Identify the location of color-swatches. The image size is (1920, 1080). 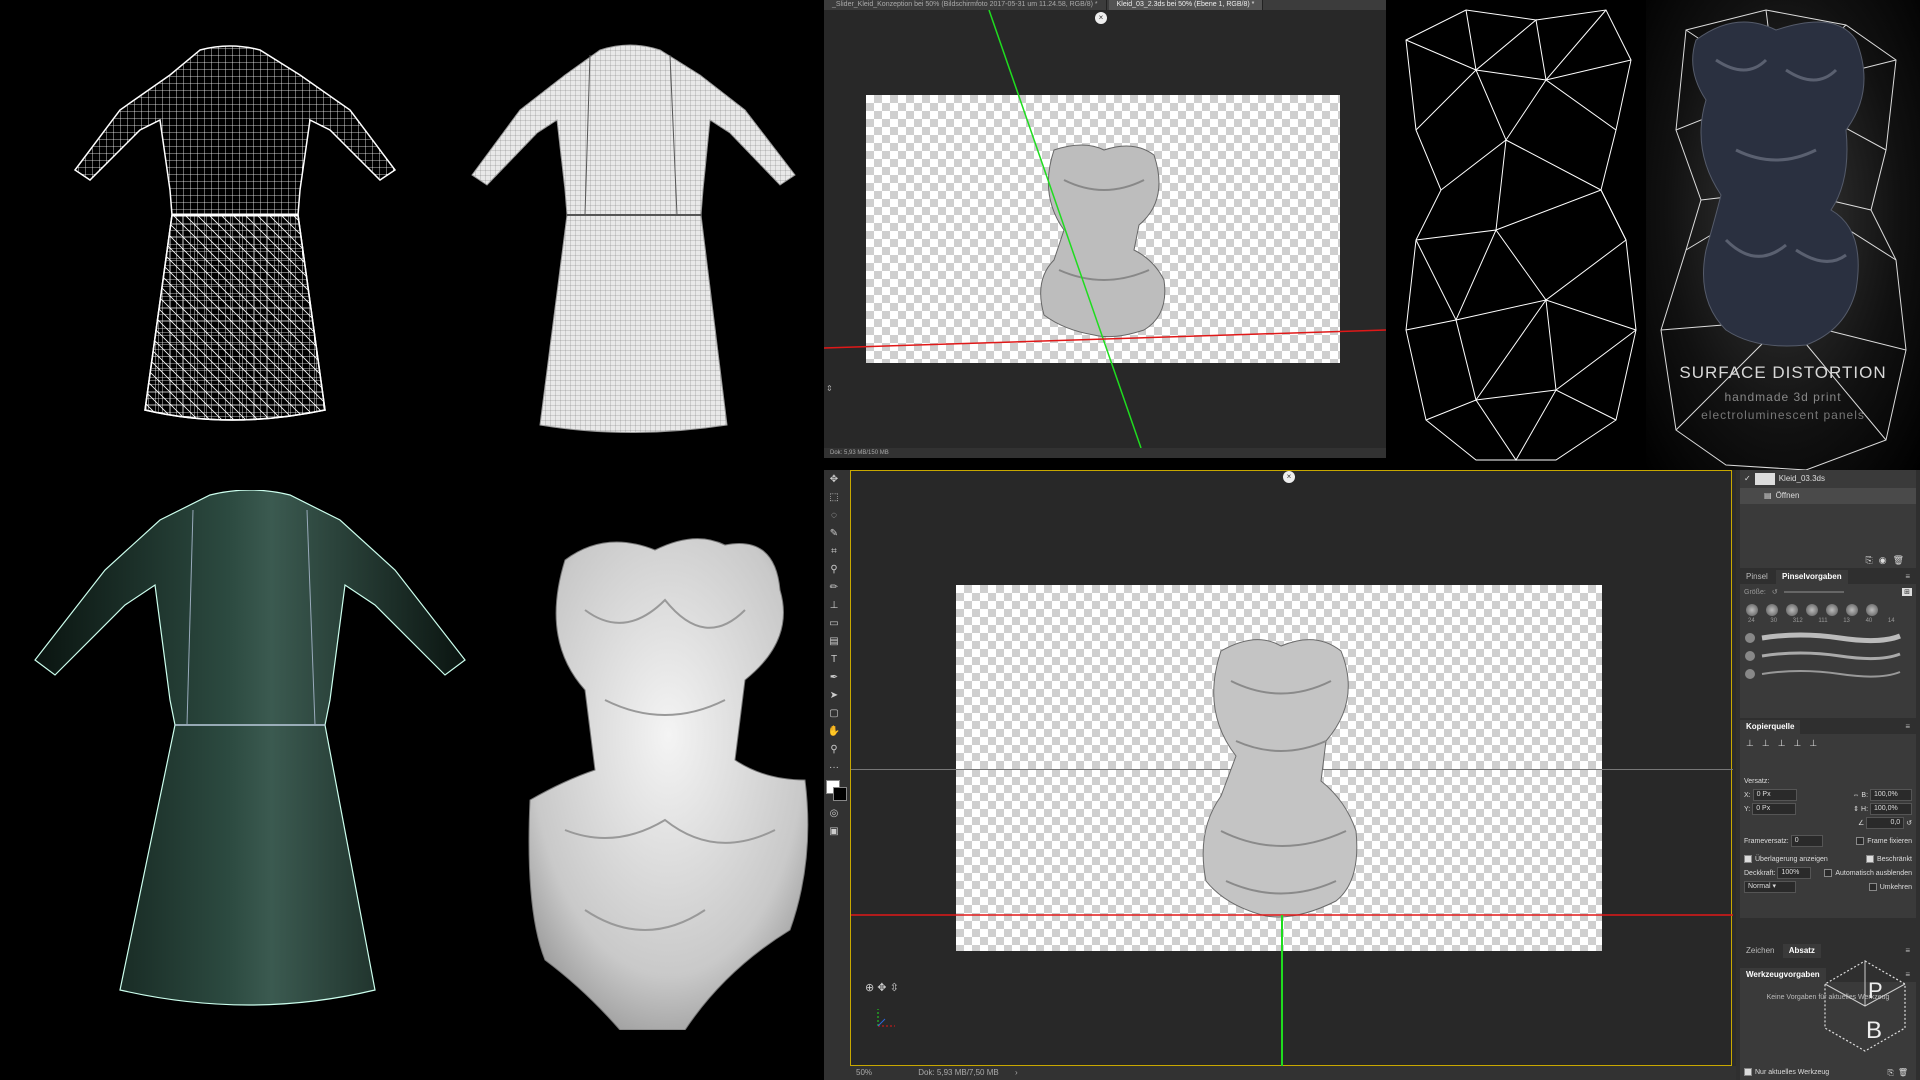
(837, 791).